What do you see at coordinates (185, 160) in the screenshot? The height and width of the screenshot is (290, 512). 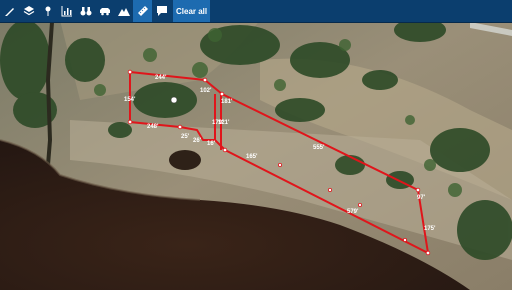 I see `pond` at bounding box center [185, 160].